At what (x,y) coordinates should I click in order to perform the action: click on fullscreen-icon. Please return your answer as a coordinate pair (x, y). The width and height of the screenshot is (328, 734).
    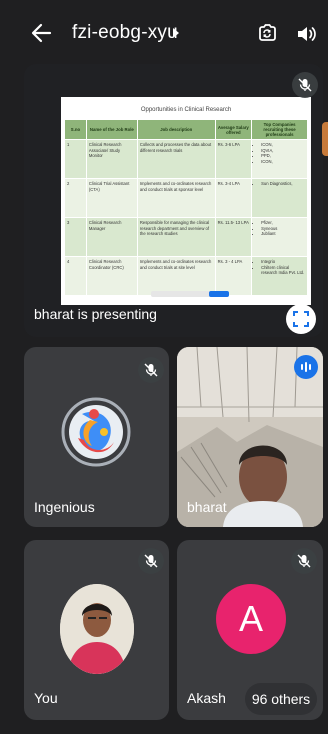
    Looking at the image, I should click on (301, 319).